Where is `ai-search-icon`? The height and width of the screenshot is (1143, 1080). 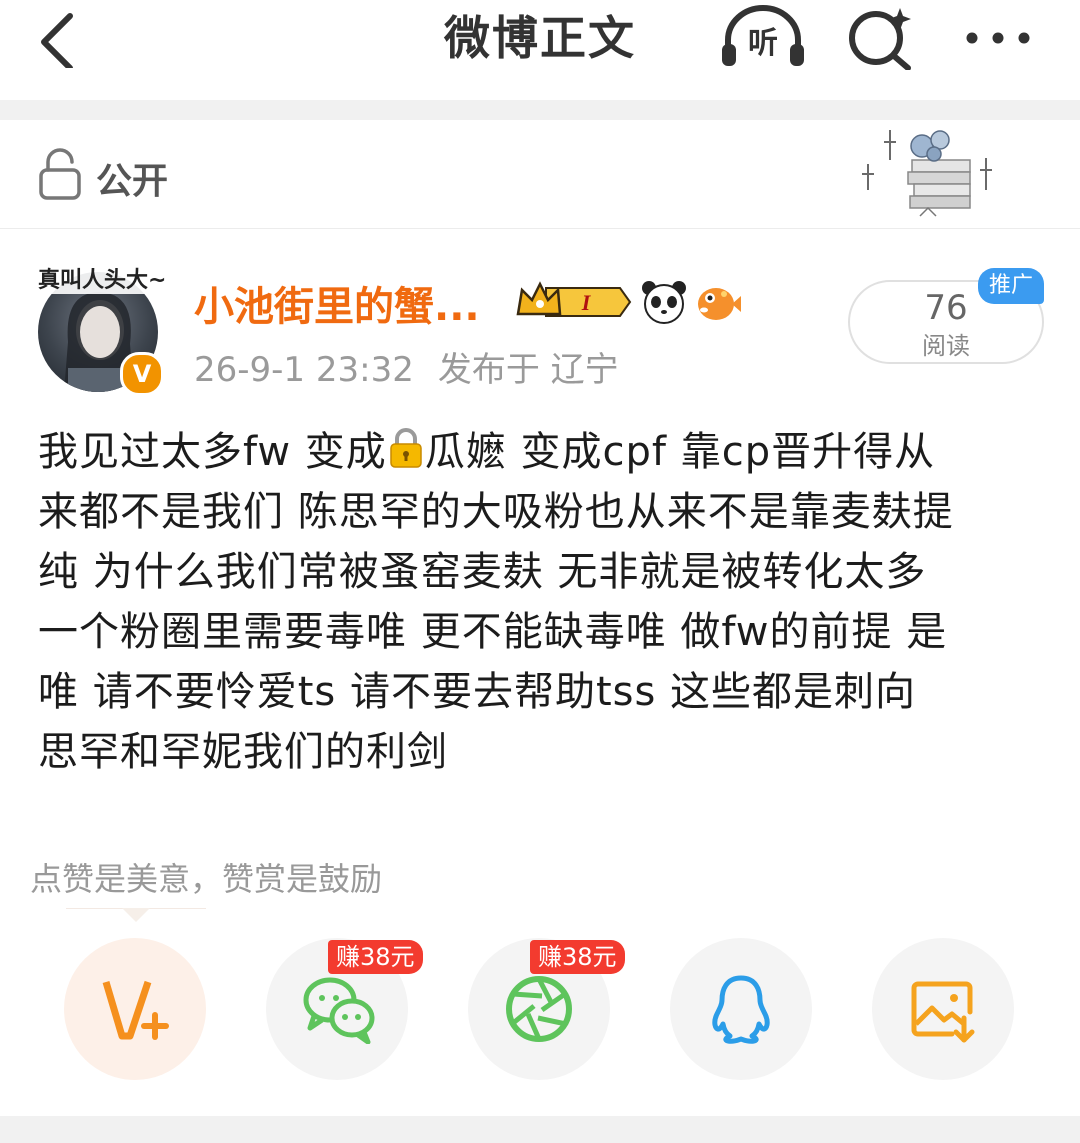
ai-search-icon is located at coordinates (880, 39).